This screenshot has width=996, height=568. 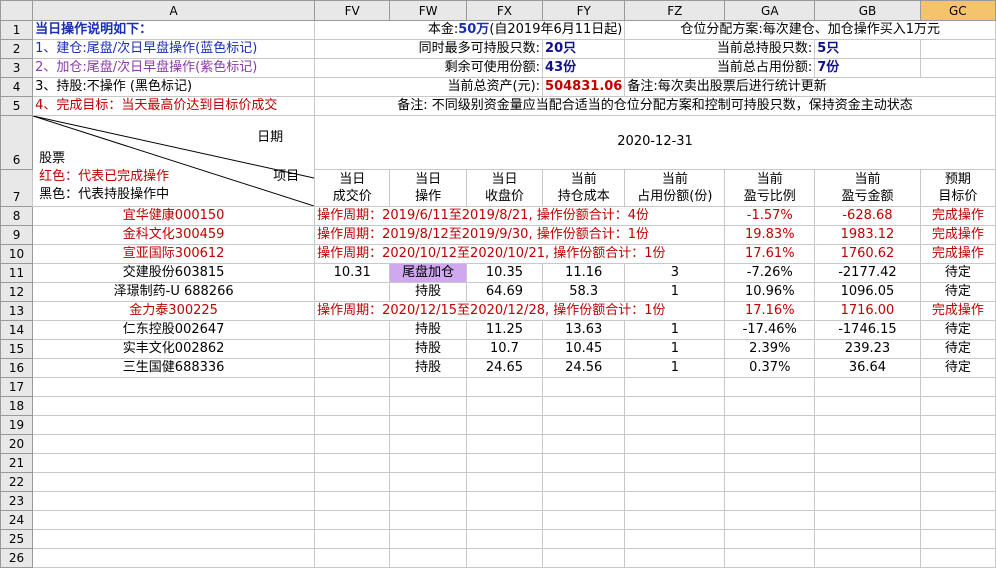 I want to click on pl-ratio: 17.16%, so click(x=770, y=311).